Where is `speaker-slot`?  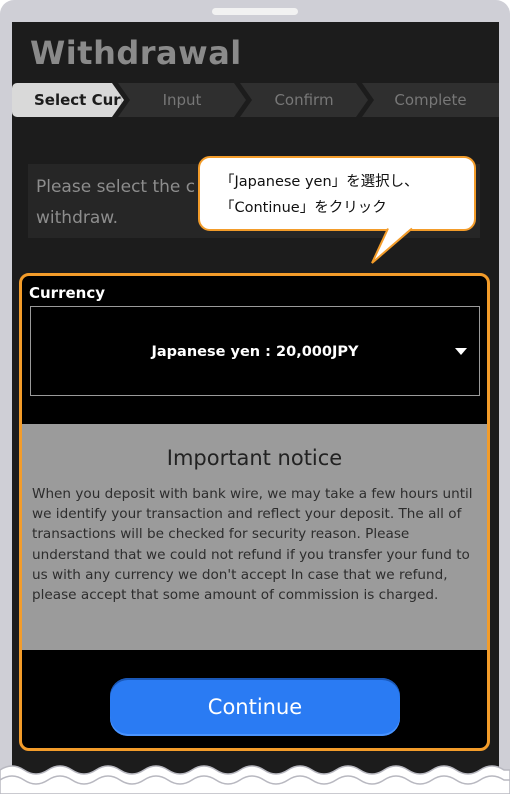 speaker-slot is located at coordinates (255, 11).